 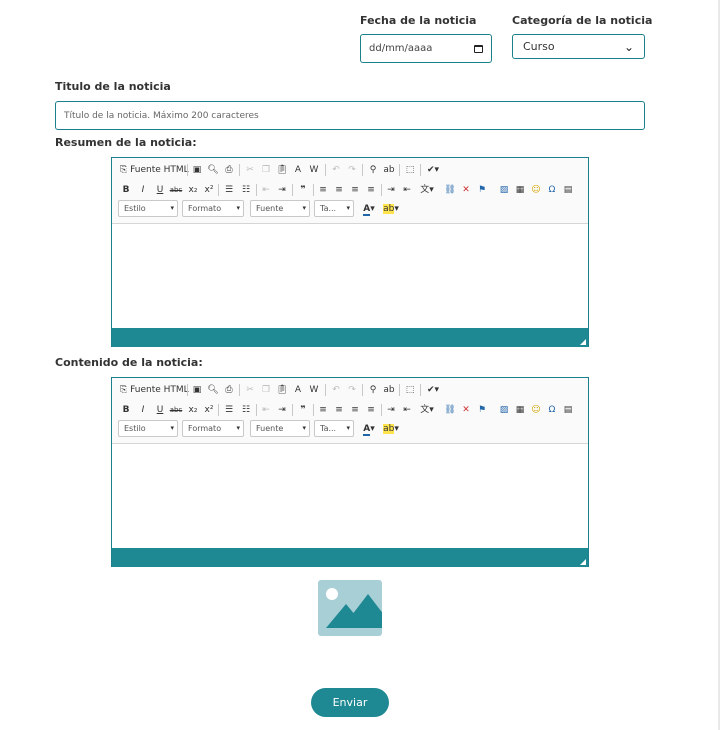 What do you see at coordinates (336, 390) in the screenshot?
I see `undo-icon: ↶` at bounding box center [336, 390].